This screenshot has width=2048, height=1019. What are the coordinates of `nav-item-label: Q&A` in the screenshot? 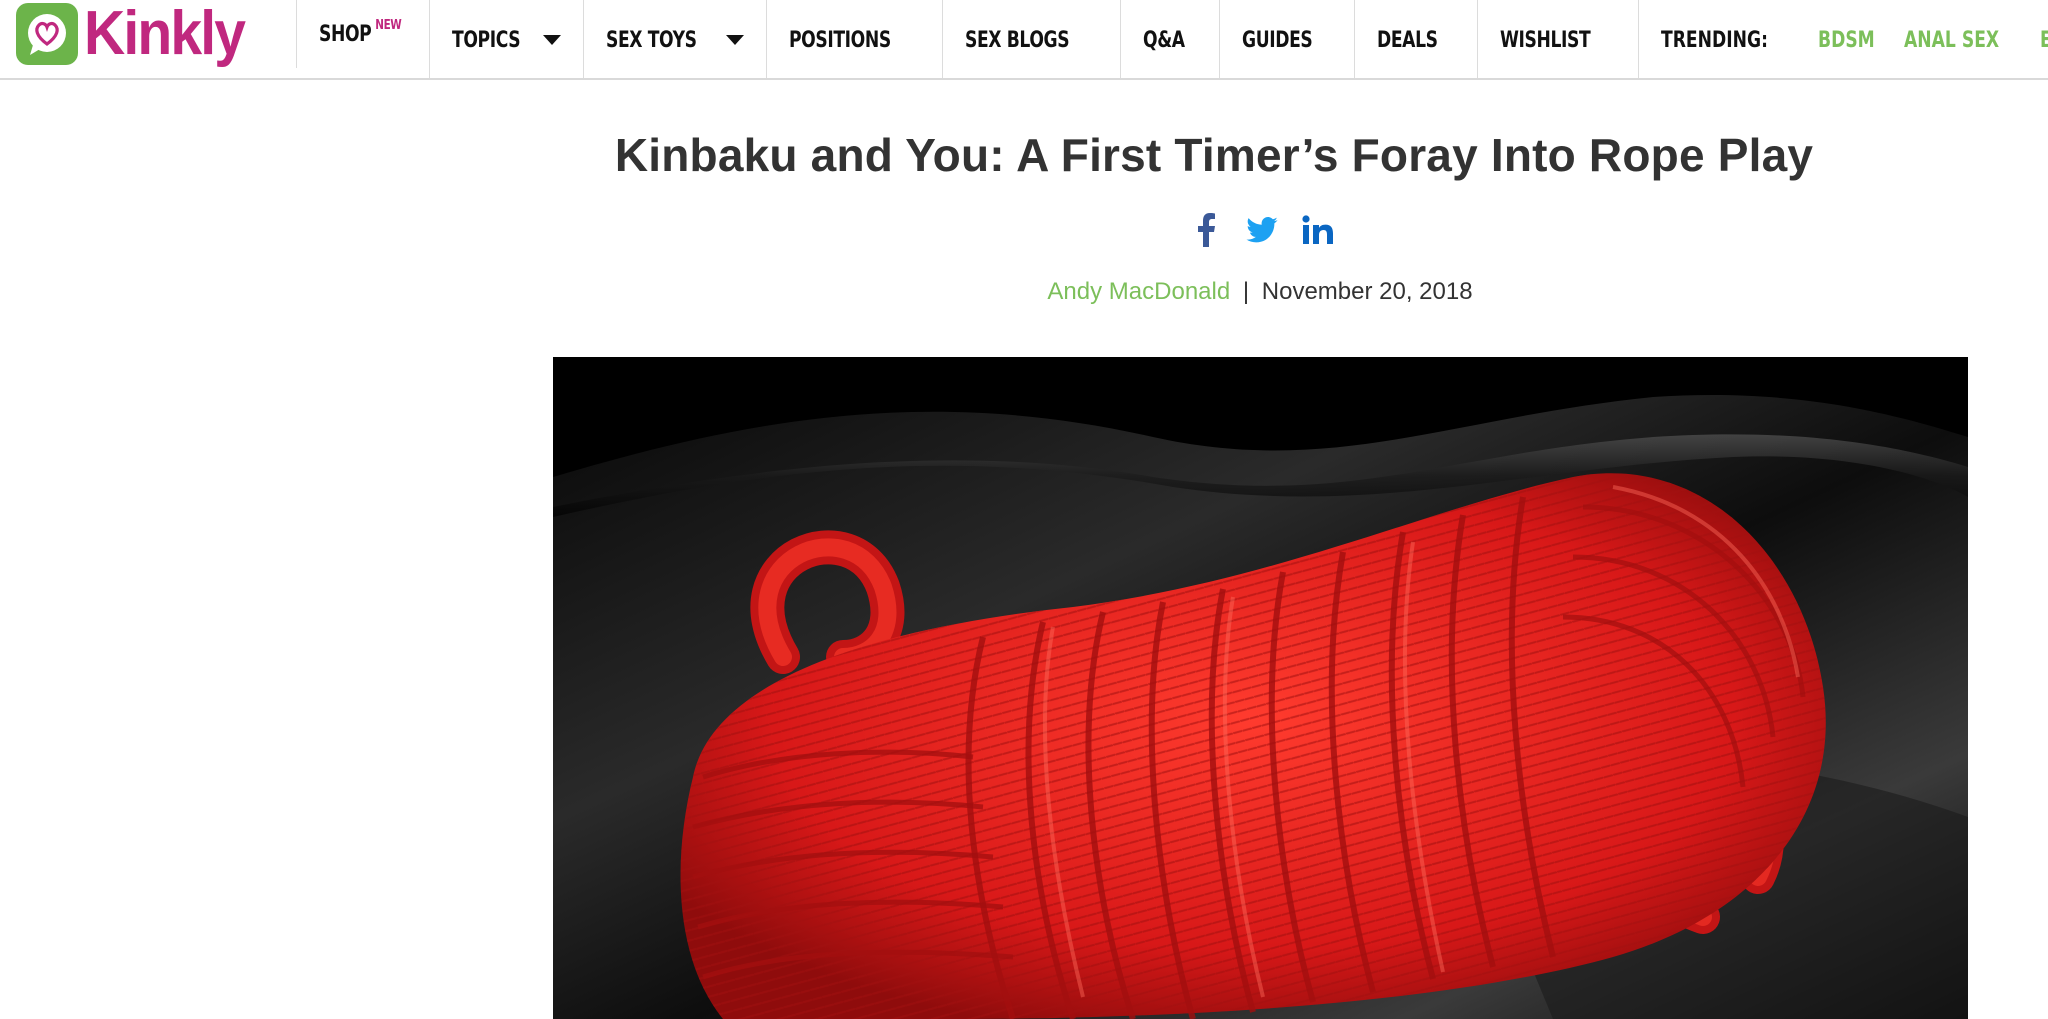 It's located at (1164, 40).